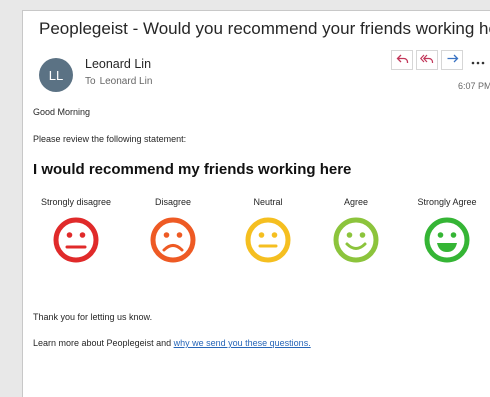 The image size is (490, 397). Describe the element at coordinates (447, 240) in the screenshot. I see `grin-face-icon` at that location.